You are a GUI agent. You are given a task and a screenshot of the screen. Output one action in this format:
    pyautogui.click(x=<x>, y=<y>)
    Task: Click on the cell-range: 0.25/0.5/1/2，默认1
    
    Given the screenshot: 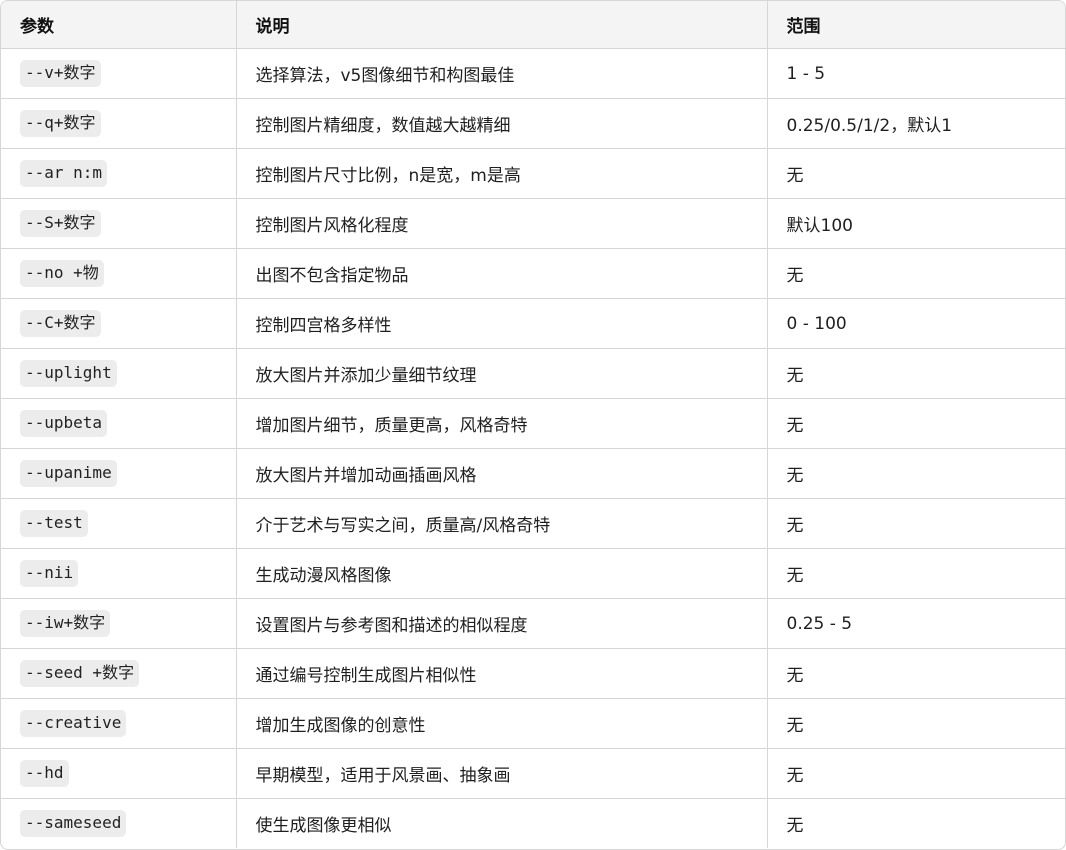 What is the action you would take?
    pyautogui.click(x=916, y=123)
    